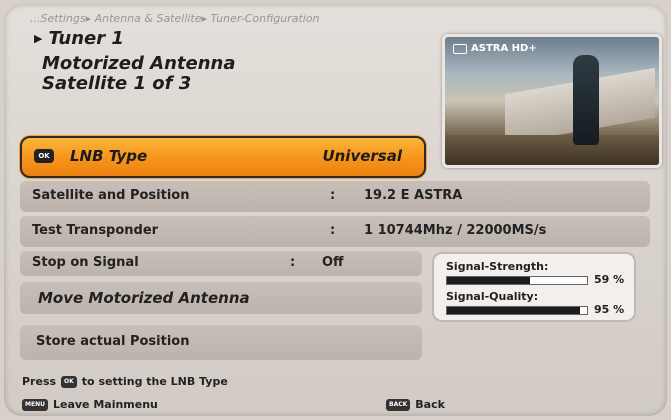 Image resolution: width=671 pixels, height=420 pixels. Describe the element at coordinates (362, 156) in the screenshot. I see `lnb-type-value: Universal` at that location.